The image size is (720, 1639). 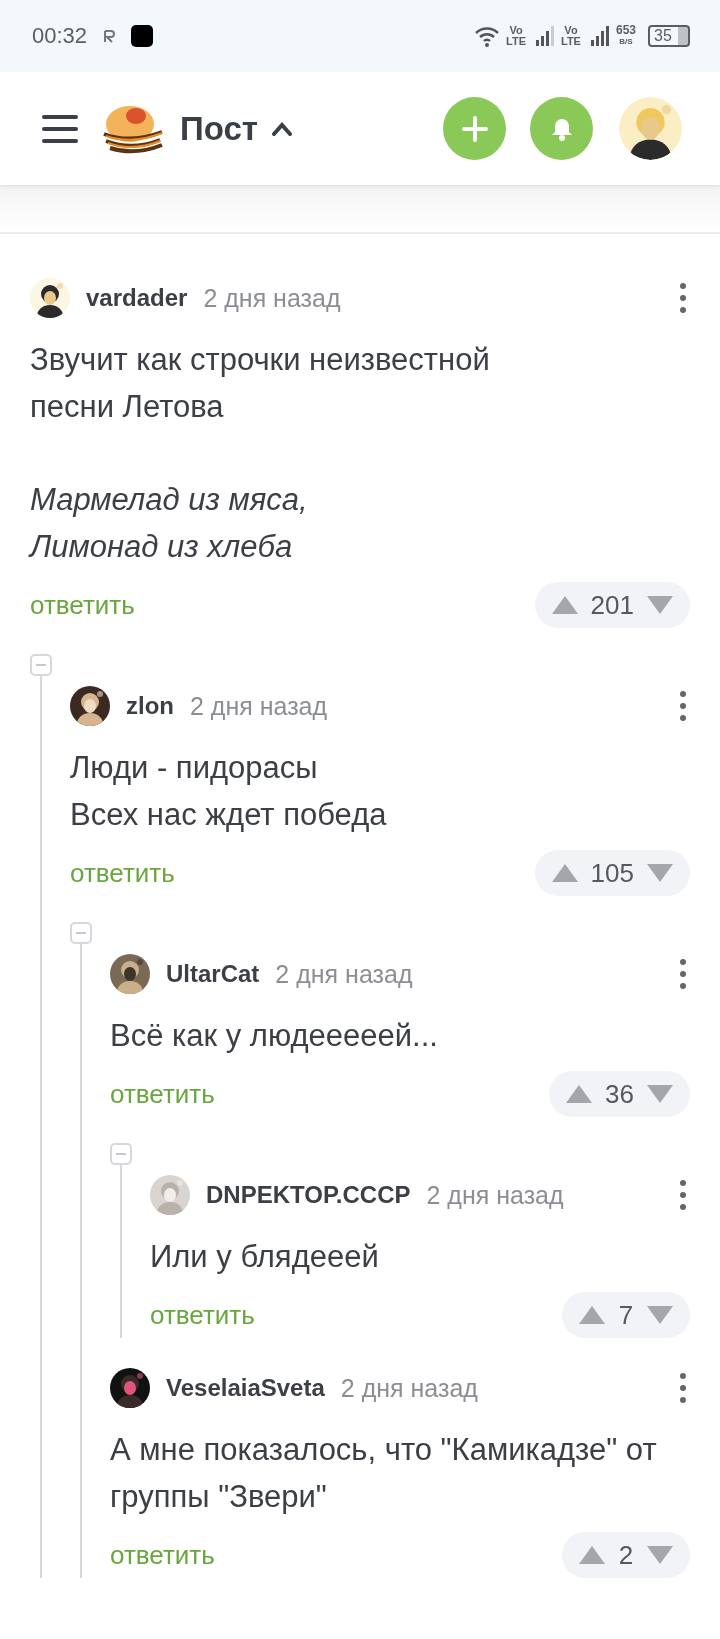 What do you see at coordinates (619, 1094) in the screenshot?
I see `rating: 36` at bounding box center [619, 1094].